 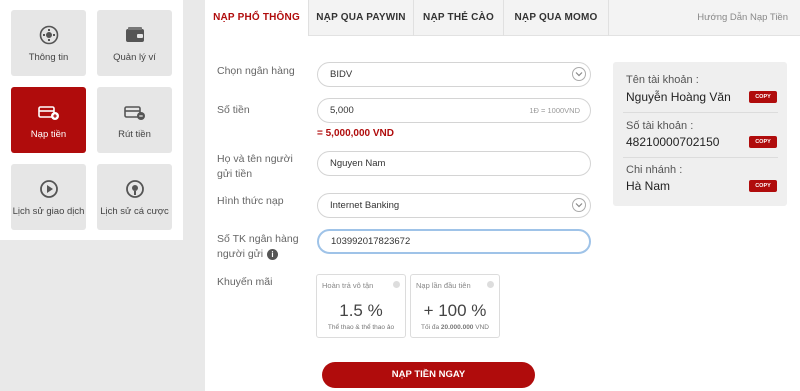 What do you see at coordinates (660, 126) in the screenshot?
I see `account-number-label: Số tài khoản :` at bounding box center [660, 126].